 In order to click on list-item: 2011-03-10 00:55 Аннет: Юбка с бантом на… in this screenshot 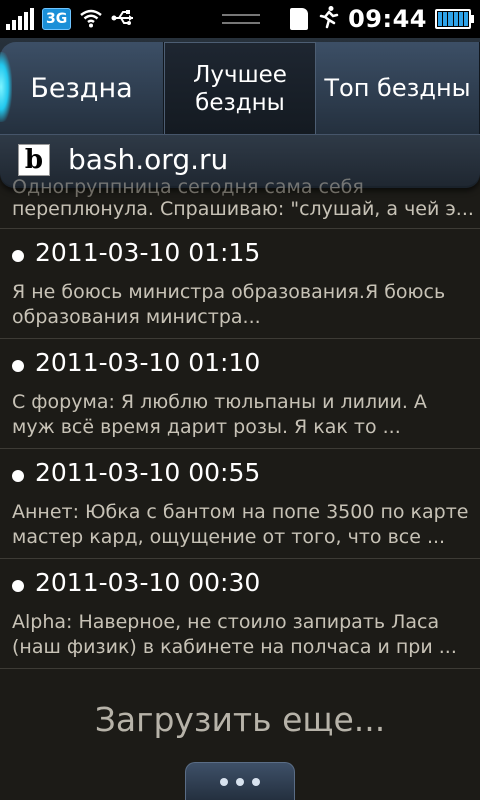, I will do `click(240, 503)`.